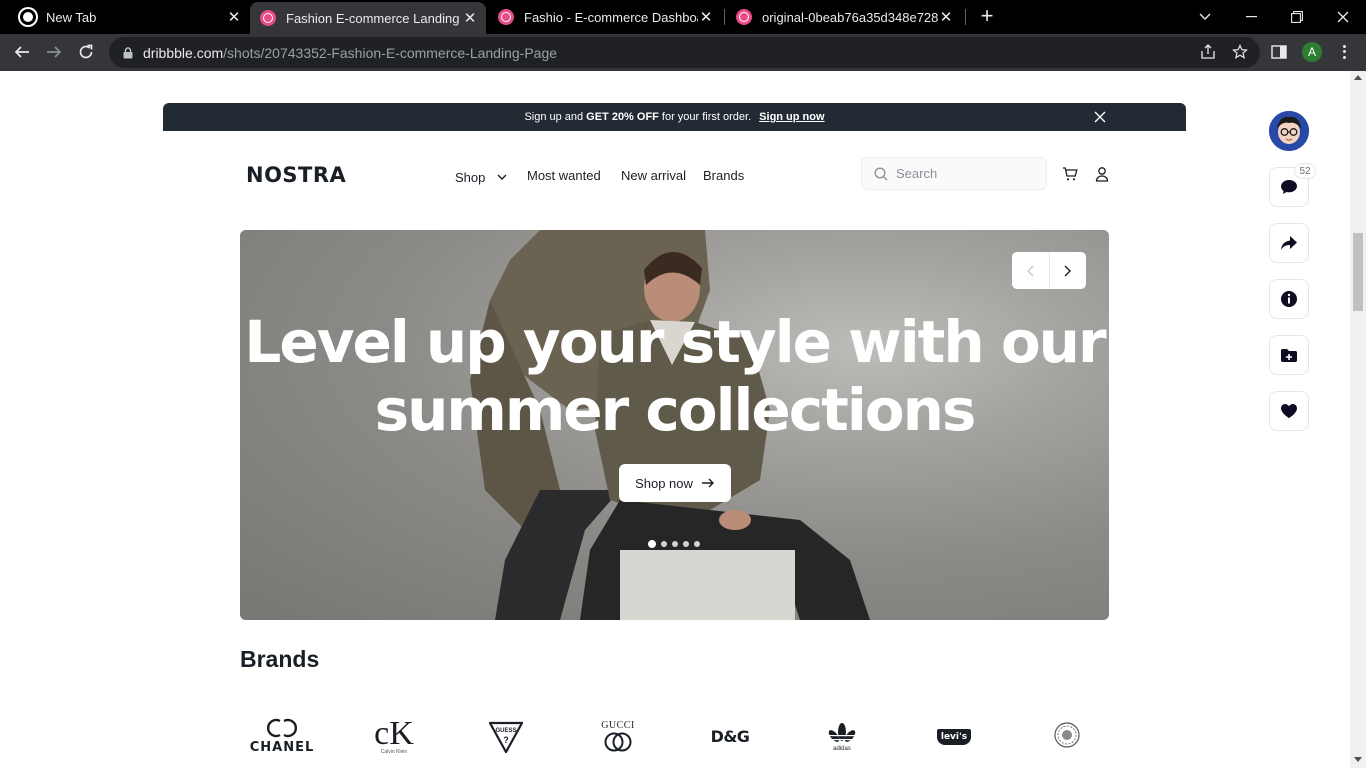 This screenshot has height=768, width=1366. What do you see at coordinates (1358, 419) in the screenshot?
I see `page-scrollbar` at bounding box center [1358, 419].